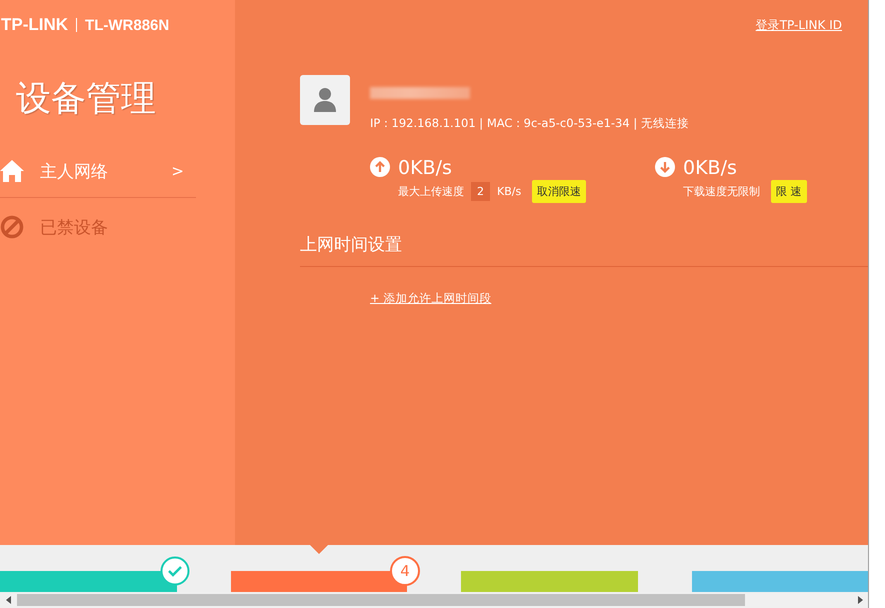  What do you see at coordinates (480, 191) in the screenshot?
I see `upload-limit-value: 2` at bounding box center [480, 191].